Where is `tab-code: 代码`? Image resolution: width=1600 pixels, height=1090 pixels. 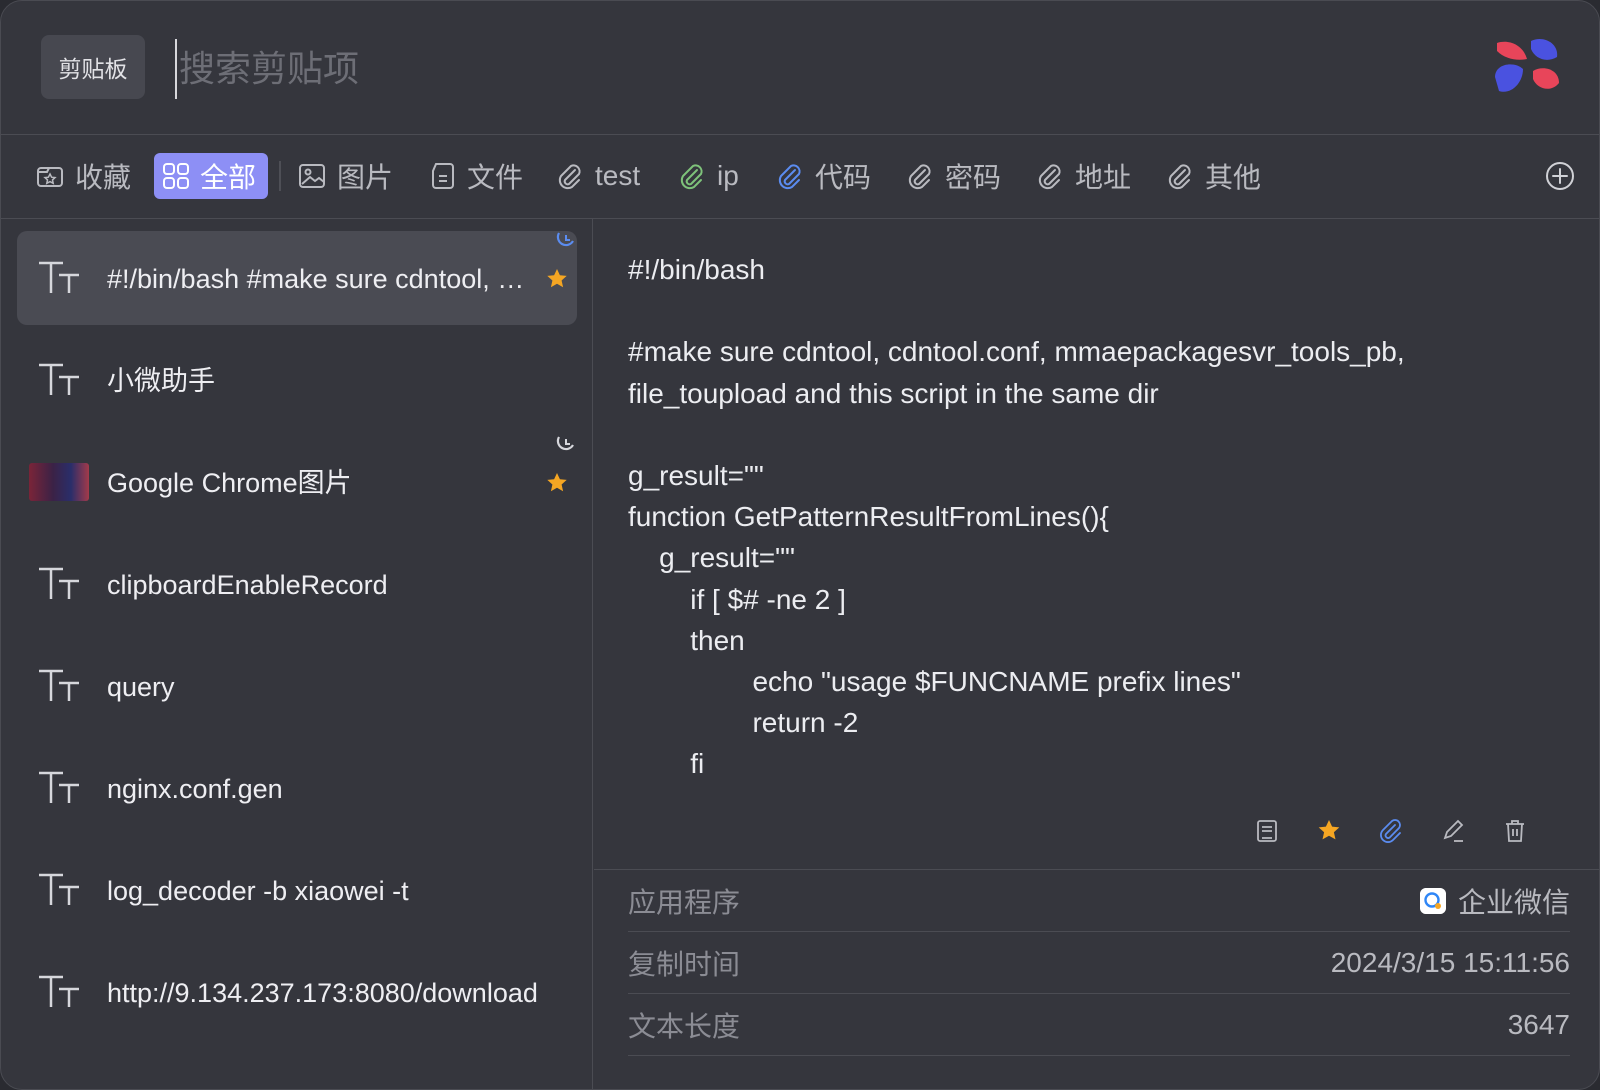
tab-code: 代码 is located at coordinates (823, 176).